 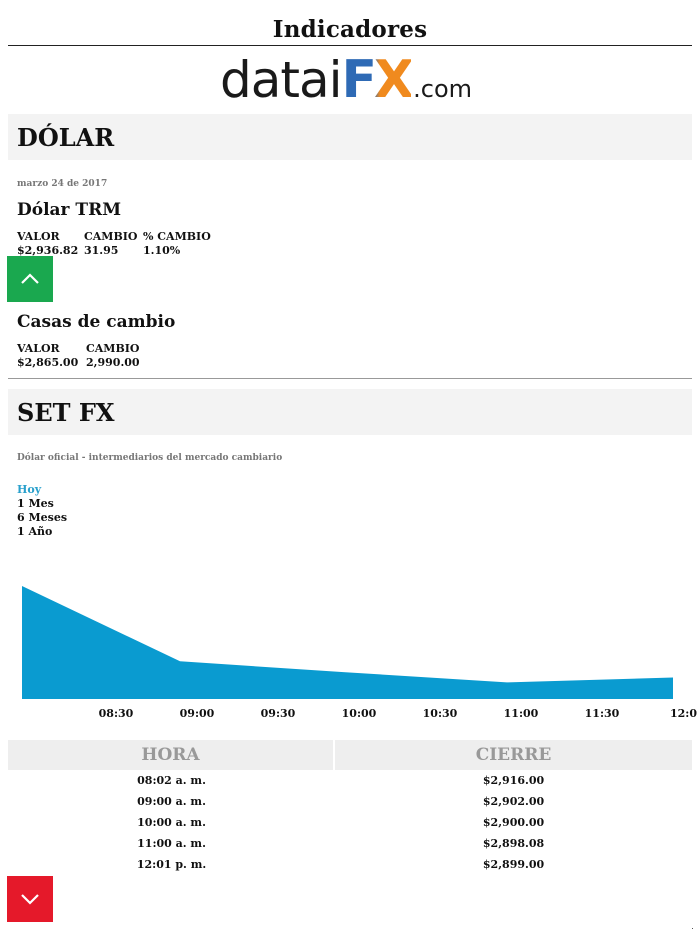 What do you see at coordinates (440, 713) in the screenshot?
I see `chart-x-tick-label: 10:30` at bounding box center [440, 713].